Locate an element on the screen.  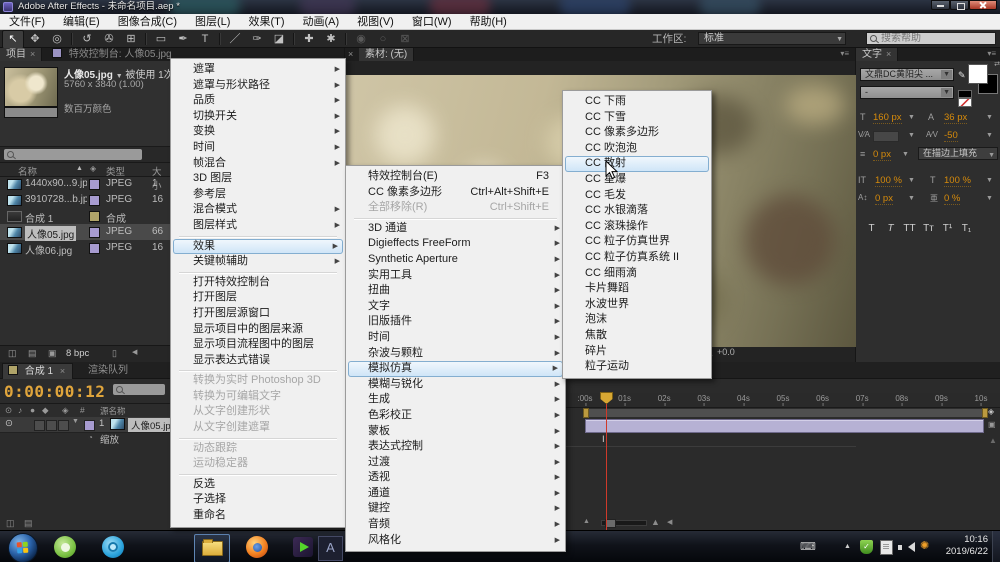
taskbar-app-videoplayer is located at coordinates (113, 547).